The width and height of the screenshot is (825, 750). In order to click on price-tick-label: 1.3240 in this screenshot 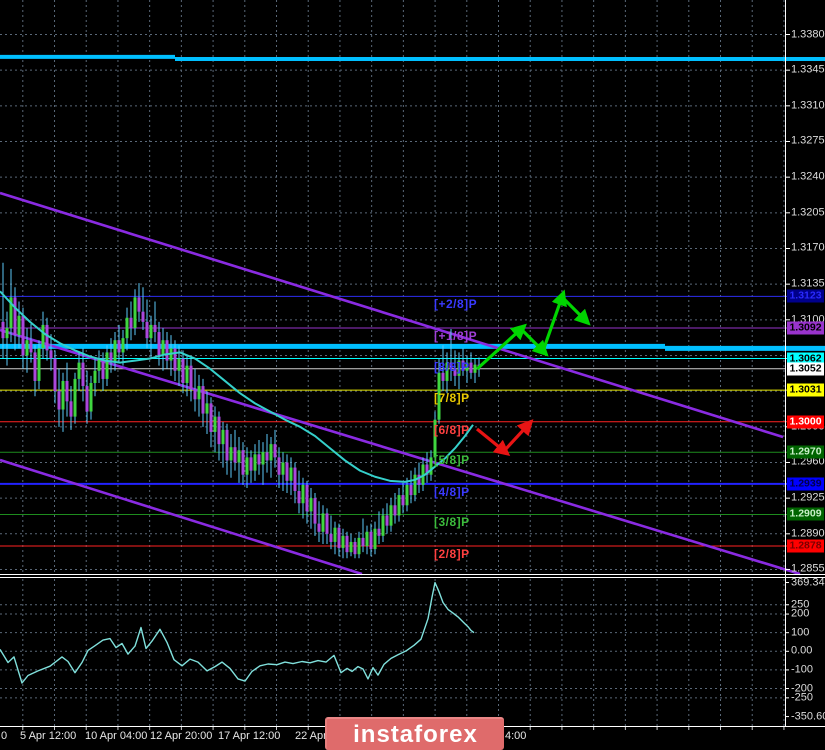, I will do `click(808, 176)`.